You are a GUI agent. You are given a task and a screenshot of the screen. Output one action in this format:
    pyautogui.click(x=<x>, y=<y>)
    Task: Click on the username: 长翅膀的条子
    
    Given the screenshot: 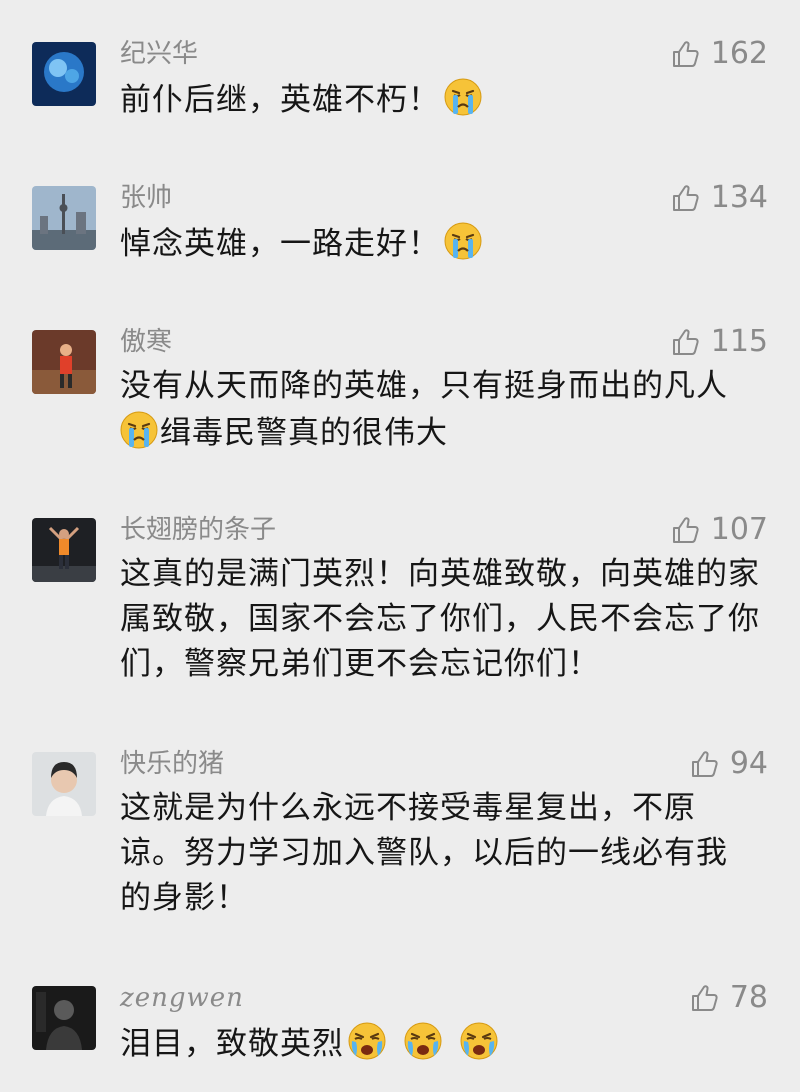 What is the action you would take?
    pyautogui.click(x=198, y=530)
    